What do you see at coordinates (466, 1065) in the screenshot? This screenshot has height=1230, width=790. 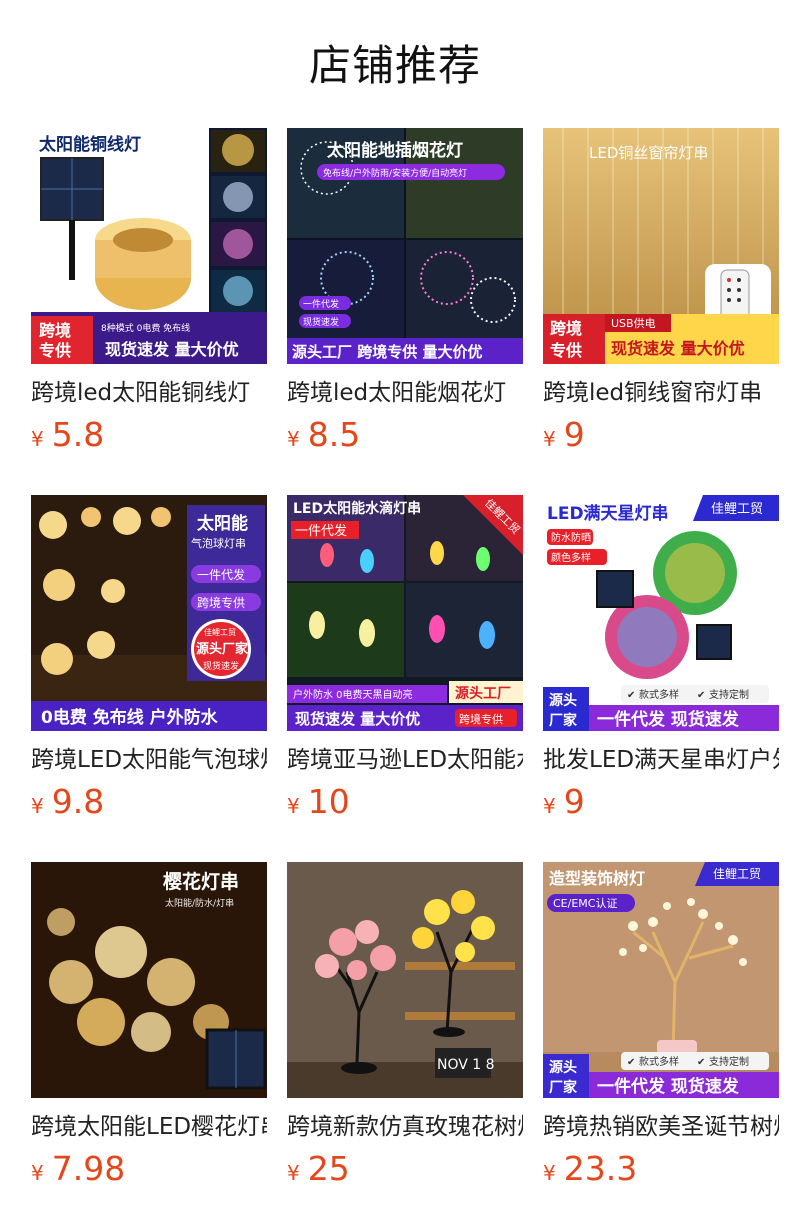 I see `clock-display: NOV 1 8` at bounding box center [466, 1065].